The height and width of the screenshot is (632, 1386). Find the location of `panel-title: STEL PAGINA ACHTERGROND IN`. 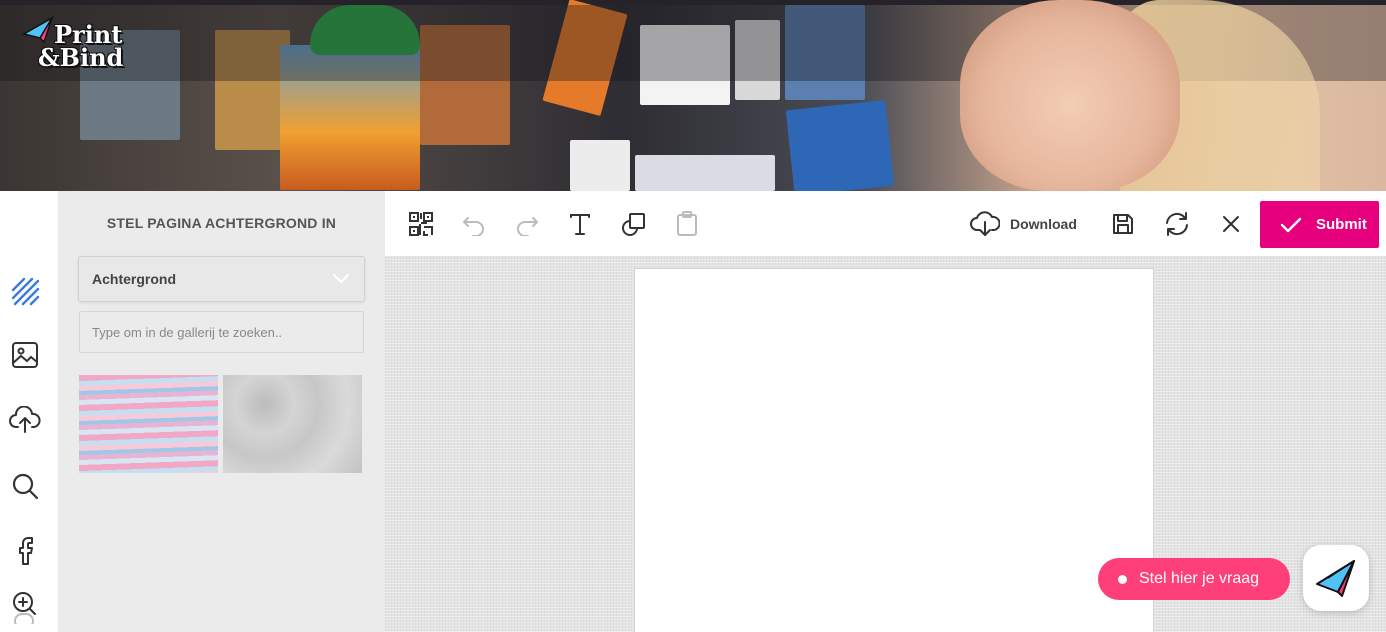

panel-title: STEL PAGINA ACHTERGROND IN is located at coordinates (221, 223).